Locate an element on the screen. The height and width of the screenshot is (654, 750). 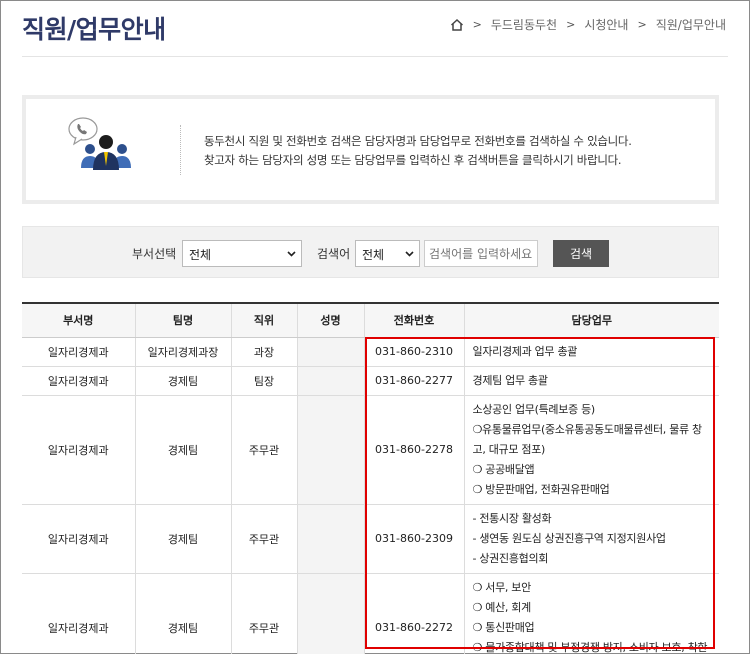
breadcrumb-item-current: 직원/업무안내 is located at coordinates (690, 25).